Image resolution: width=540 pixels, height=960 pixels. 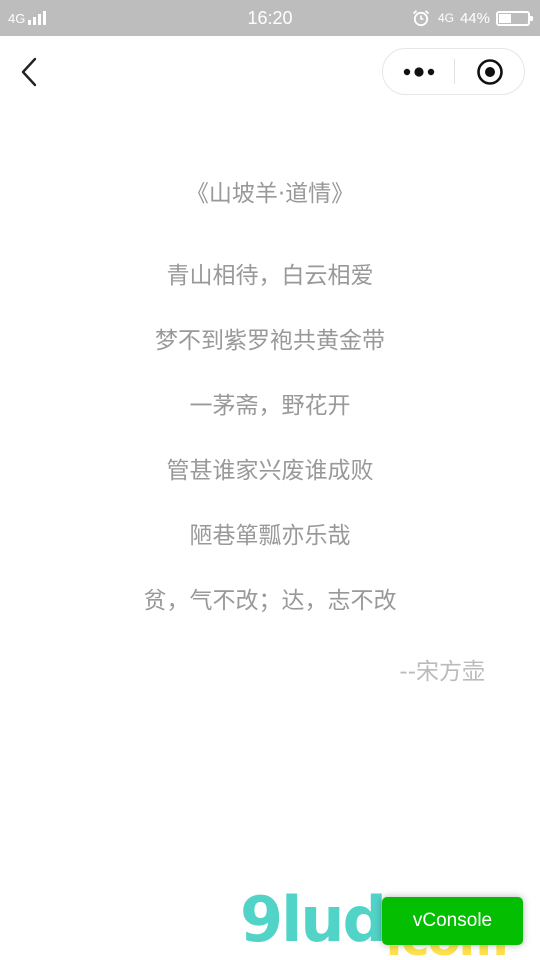 I want to click on poem-title: 《山坡羊·道情》, so click(x=270, y=194).